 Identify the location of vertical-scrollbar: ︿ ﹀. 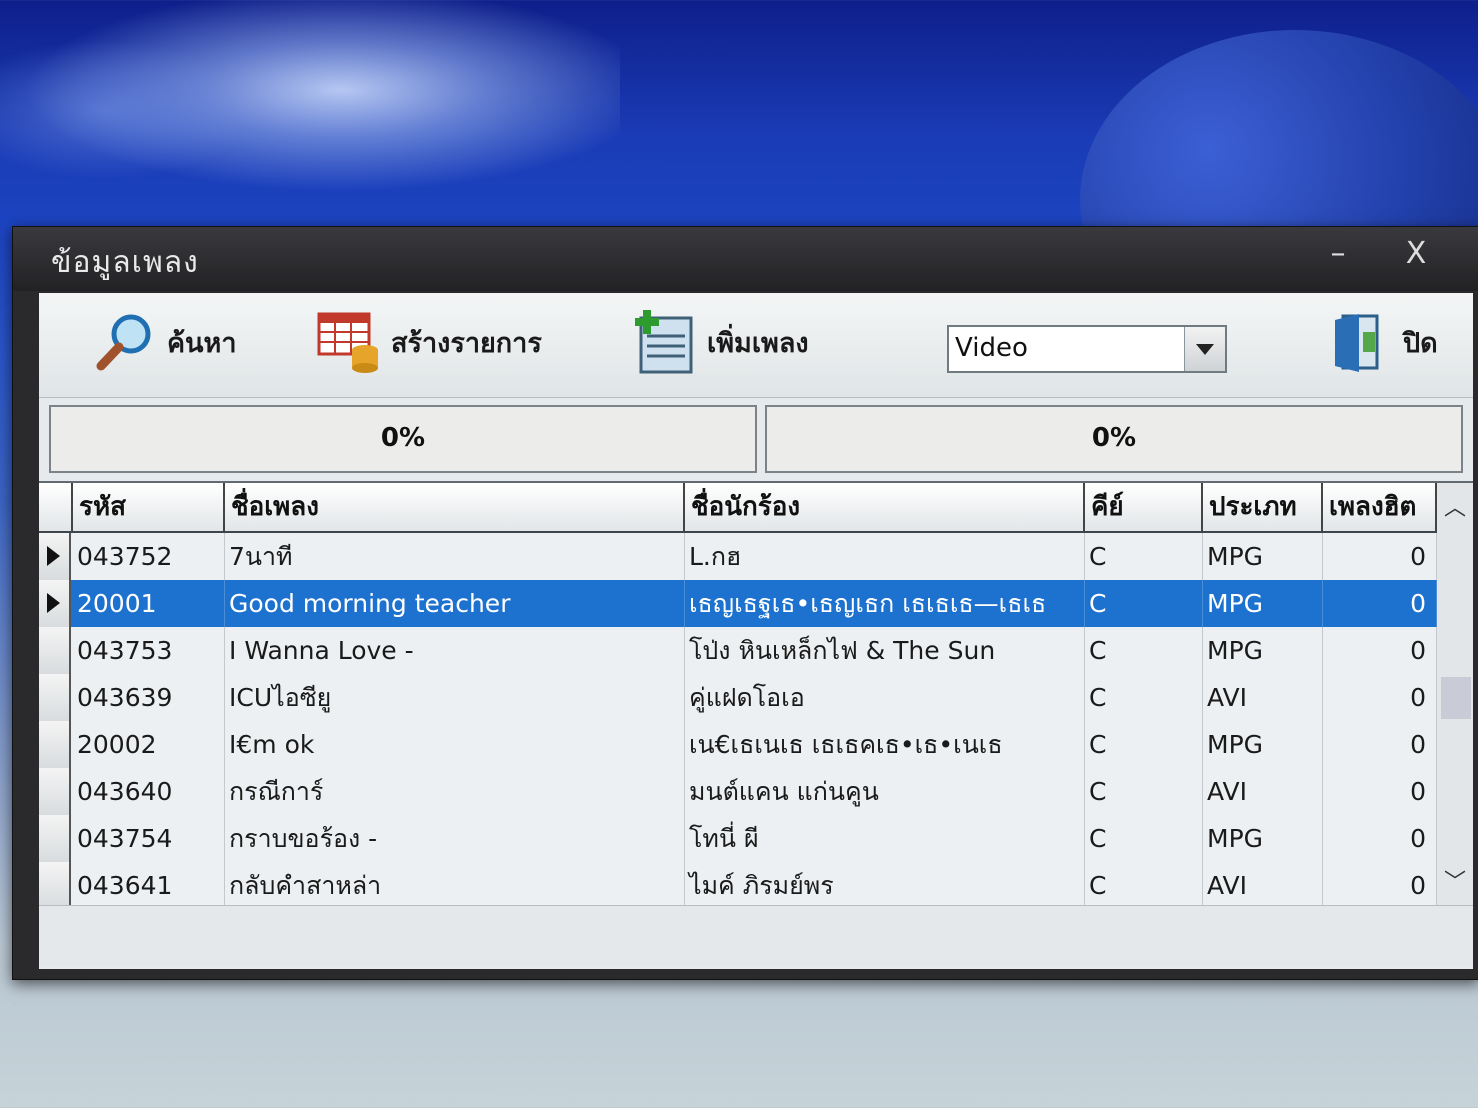
(1455, 694).